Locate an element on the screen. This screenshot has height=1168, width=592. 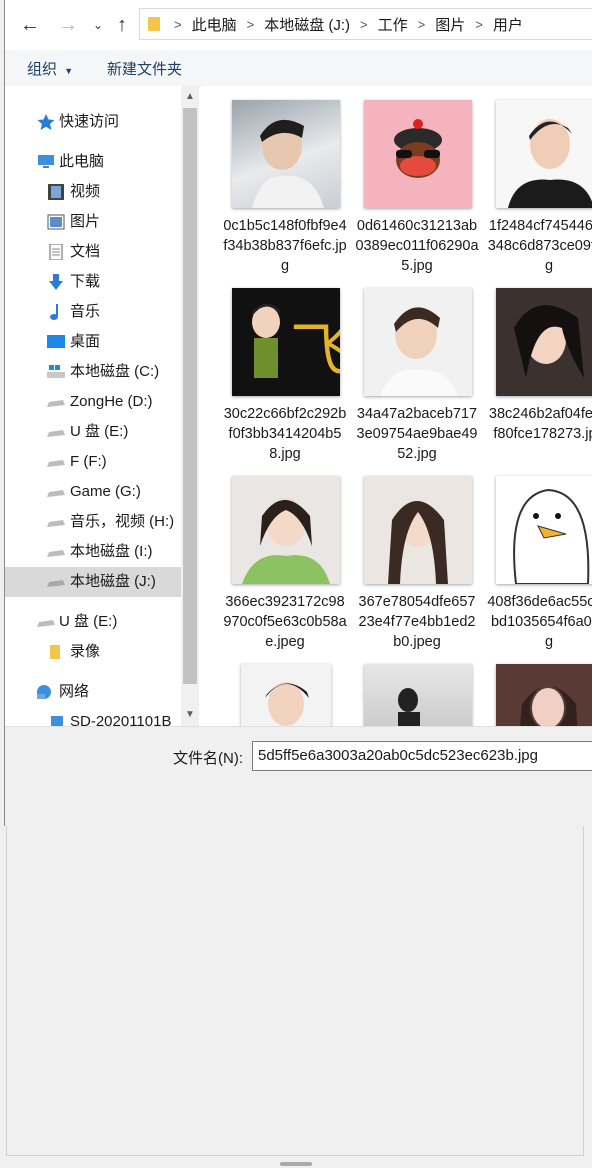
file-tile: 408f36de6ac55c70bd1035654f6a0.jpg is located at coordinates (539, 556).